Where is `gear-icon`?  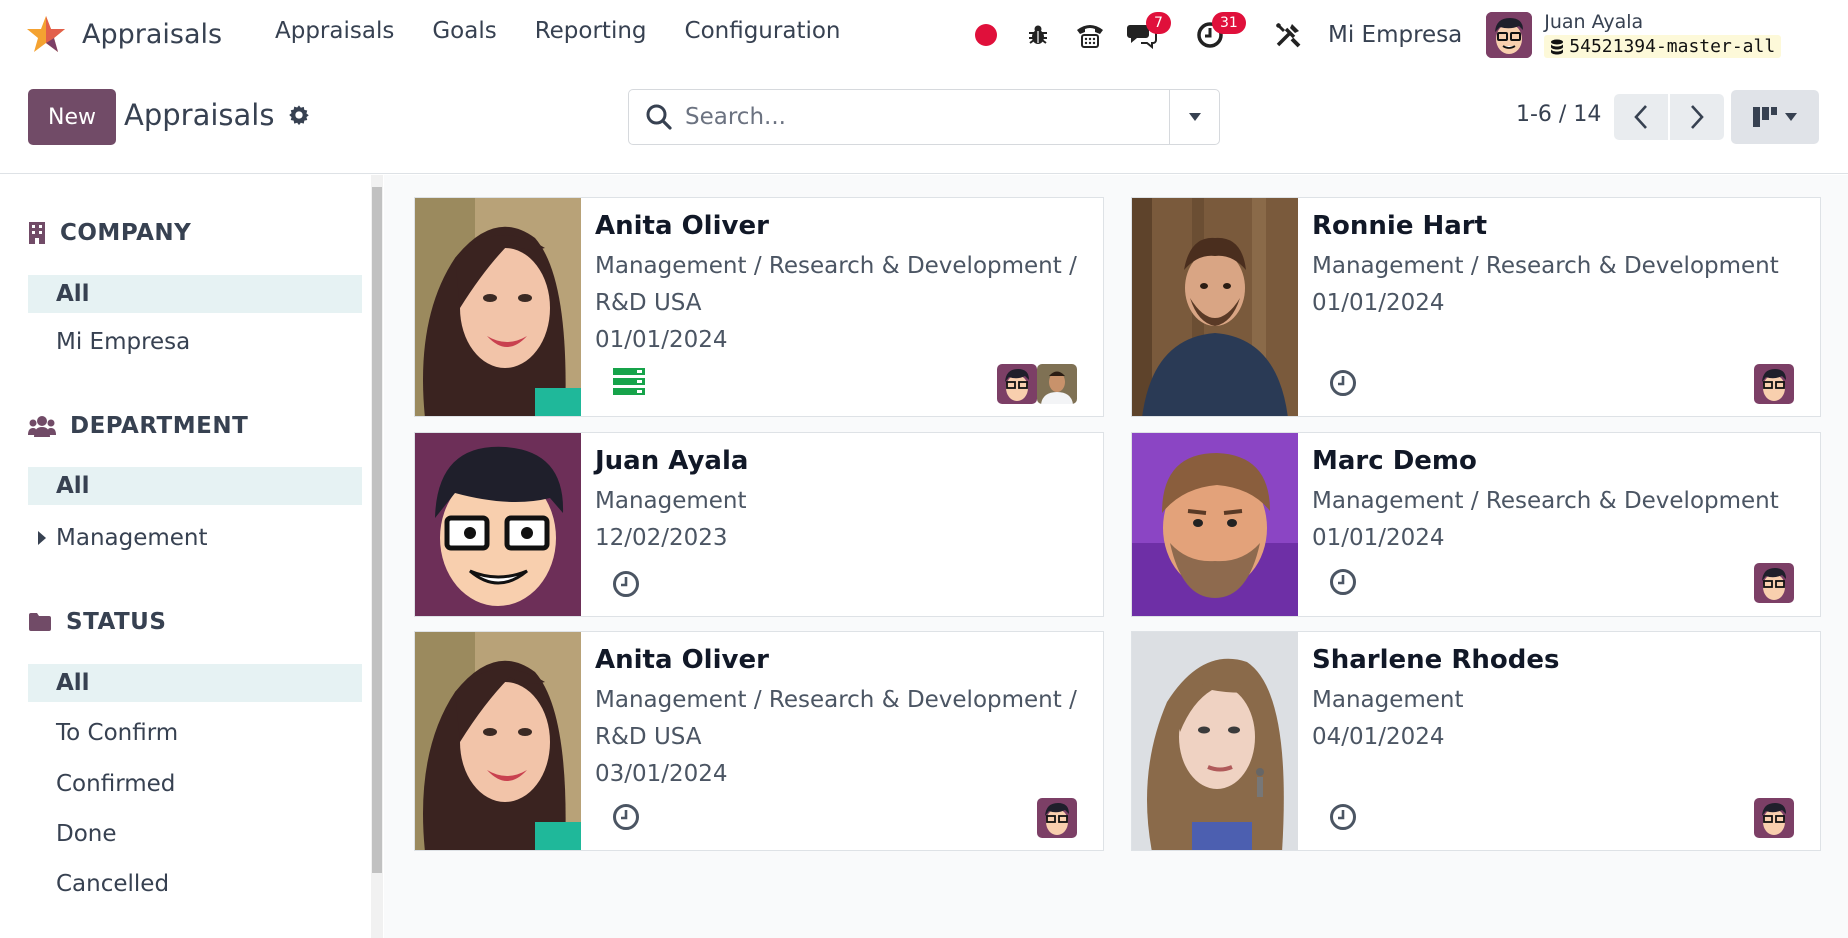
gear-icon is located at coordinates (299, 115).